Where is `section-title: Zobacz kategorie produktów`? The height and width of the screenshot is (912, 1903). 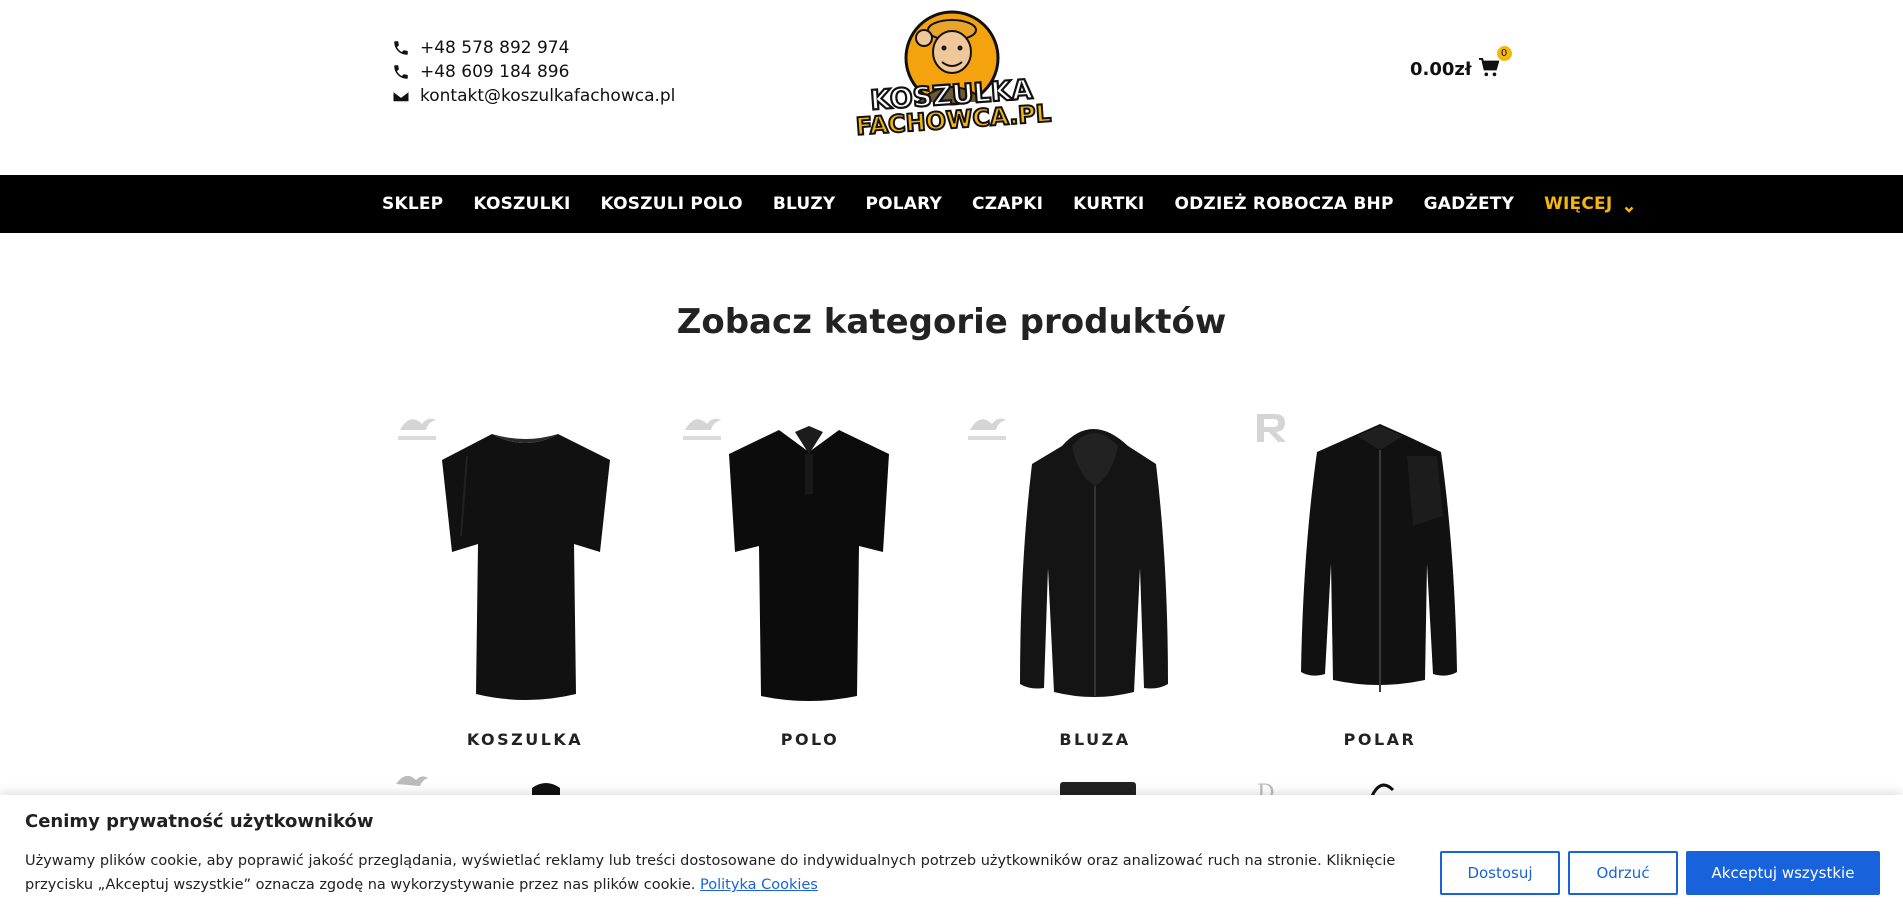 section-title: Zobacz kategorie produktów is located at coordinates (951, 322).